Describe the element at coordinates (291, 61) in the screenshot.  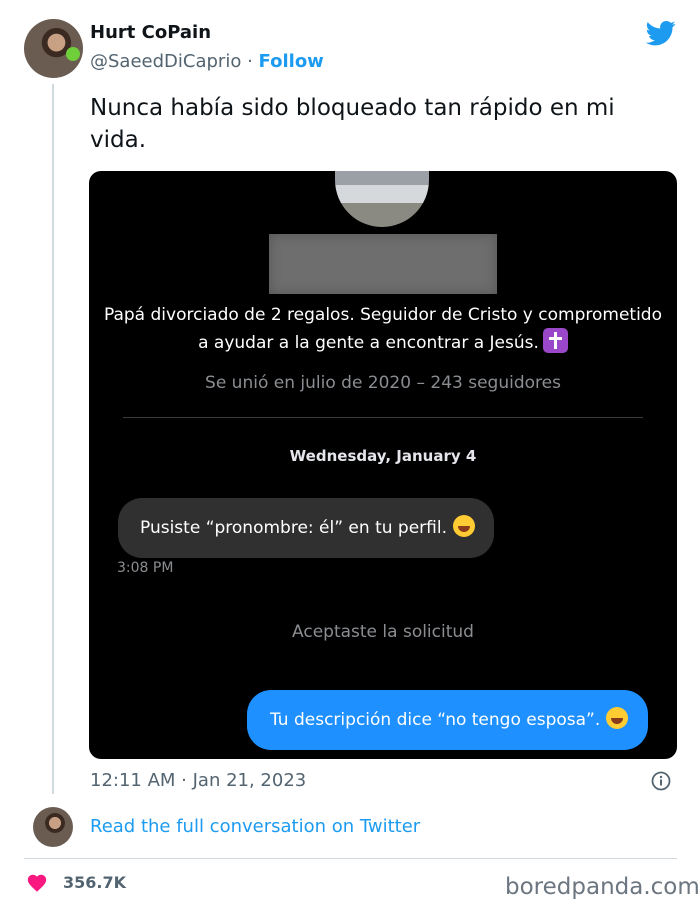
I see `follow-button: Follow` at that location.